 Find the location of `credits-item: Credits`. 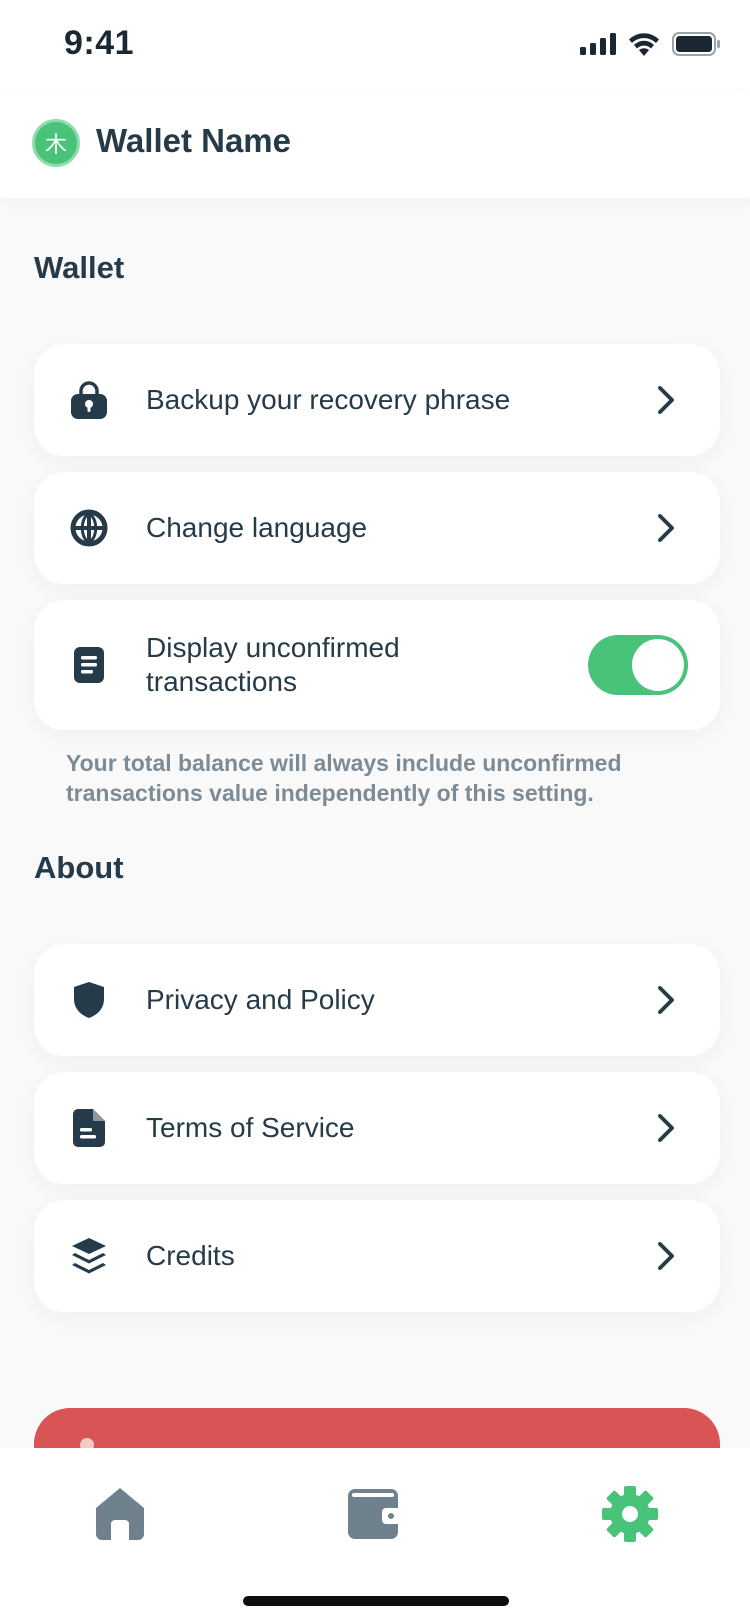

credits-item: Credits is located at coordinates (377, 1256).